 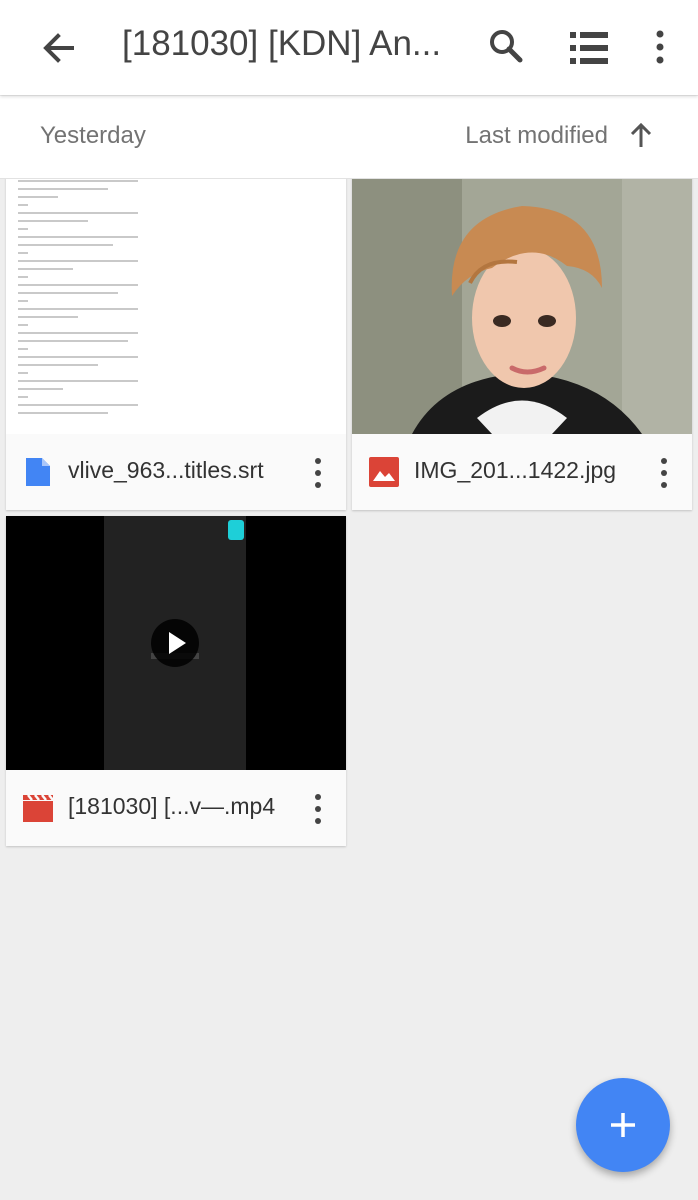 I want to click on photo-thumbnail, so click(x=522, y=306).